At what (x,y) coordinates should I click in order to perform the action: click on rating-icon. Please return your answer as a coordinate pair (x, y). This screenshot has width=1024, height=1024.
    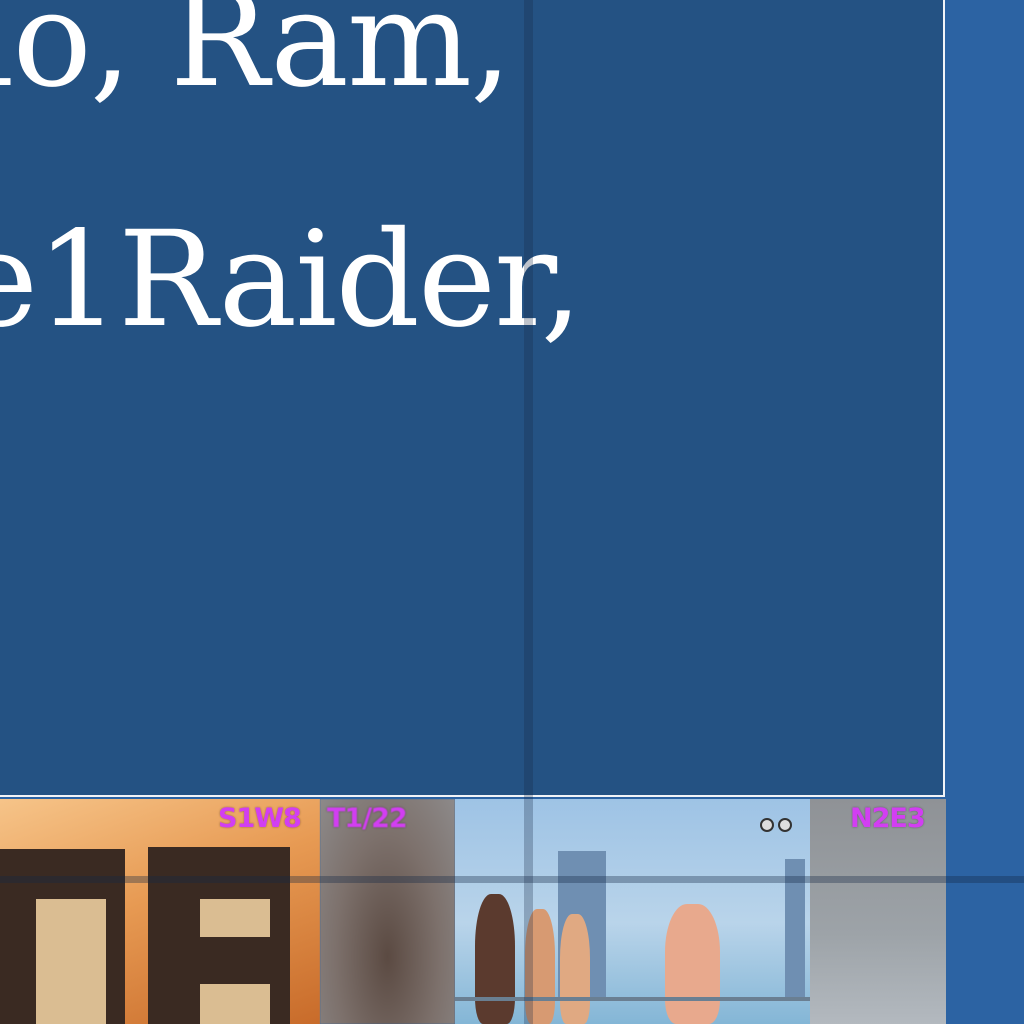
    Looking at the image, I should click on (785, 825).